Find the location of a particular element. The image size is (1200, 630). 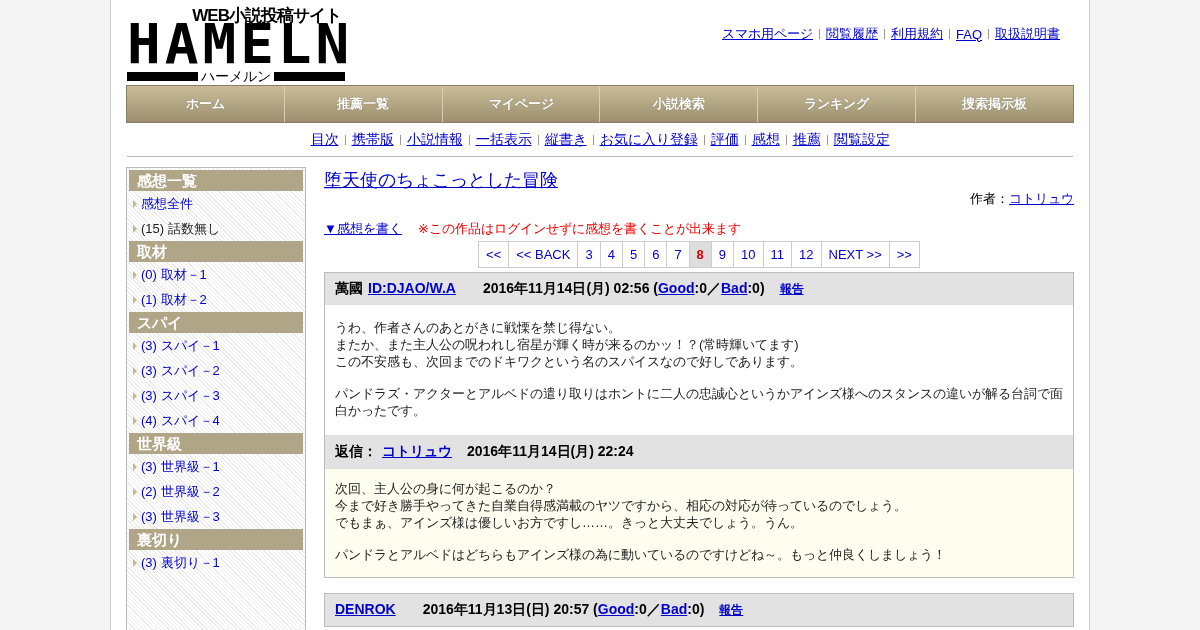

rating-link: Good is located at coordinates (676, 288).